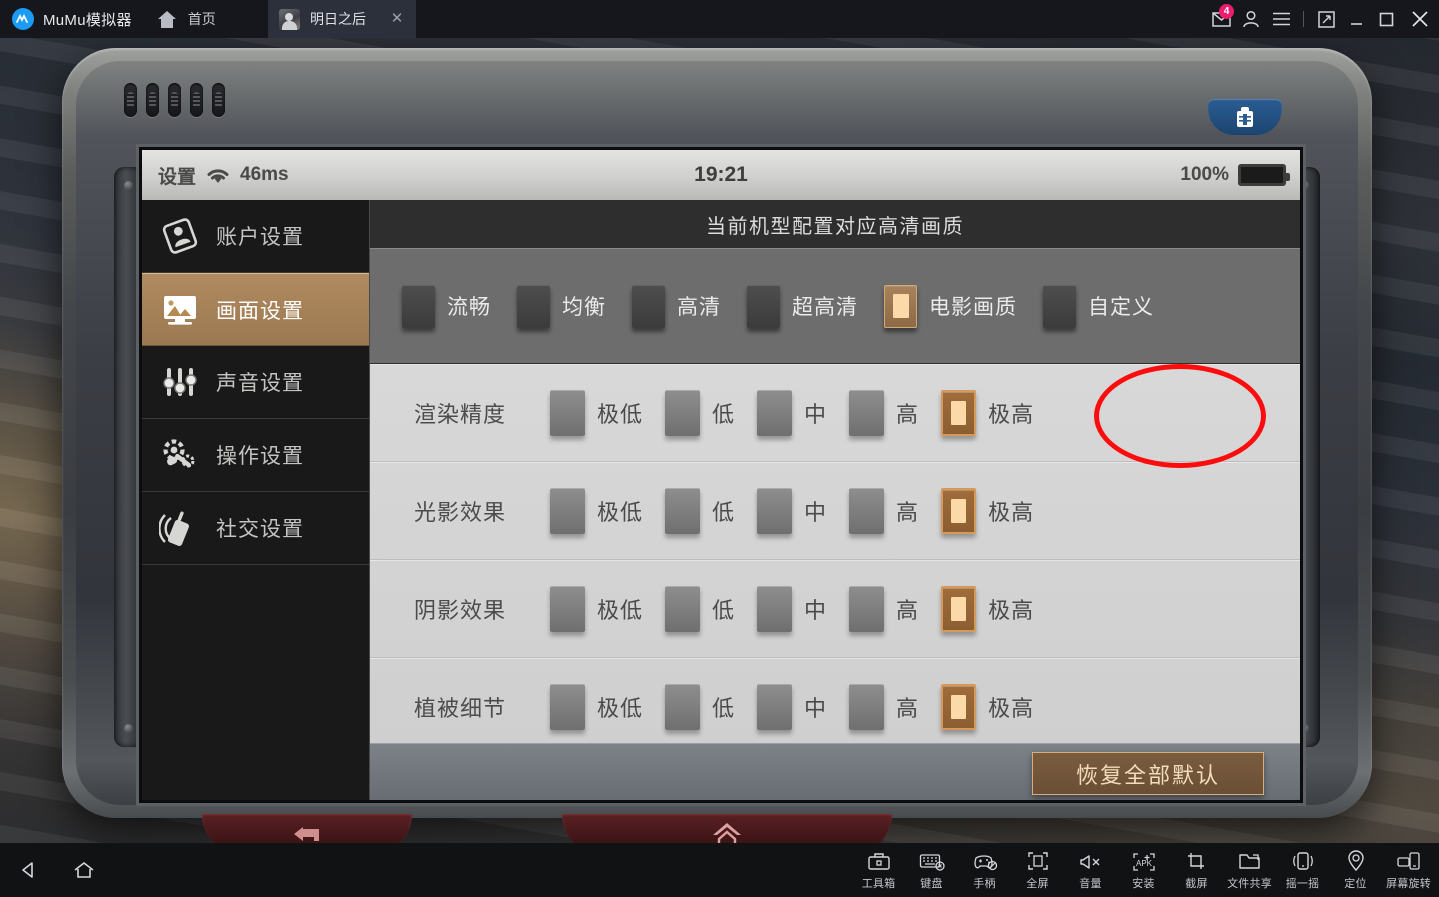 The width and height of the screenshot is (1439, 897). What do you see at coordinates (676, 306) in the screenshot?
I see `preset-option-hd: 高清` at bounding box center [676, 306].